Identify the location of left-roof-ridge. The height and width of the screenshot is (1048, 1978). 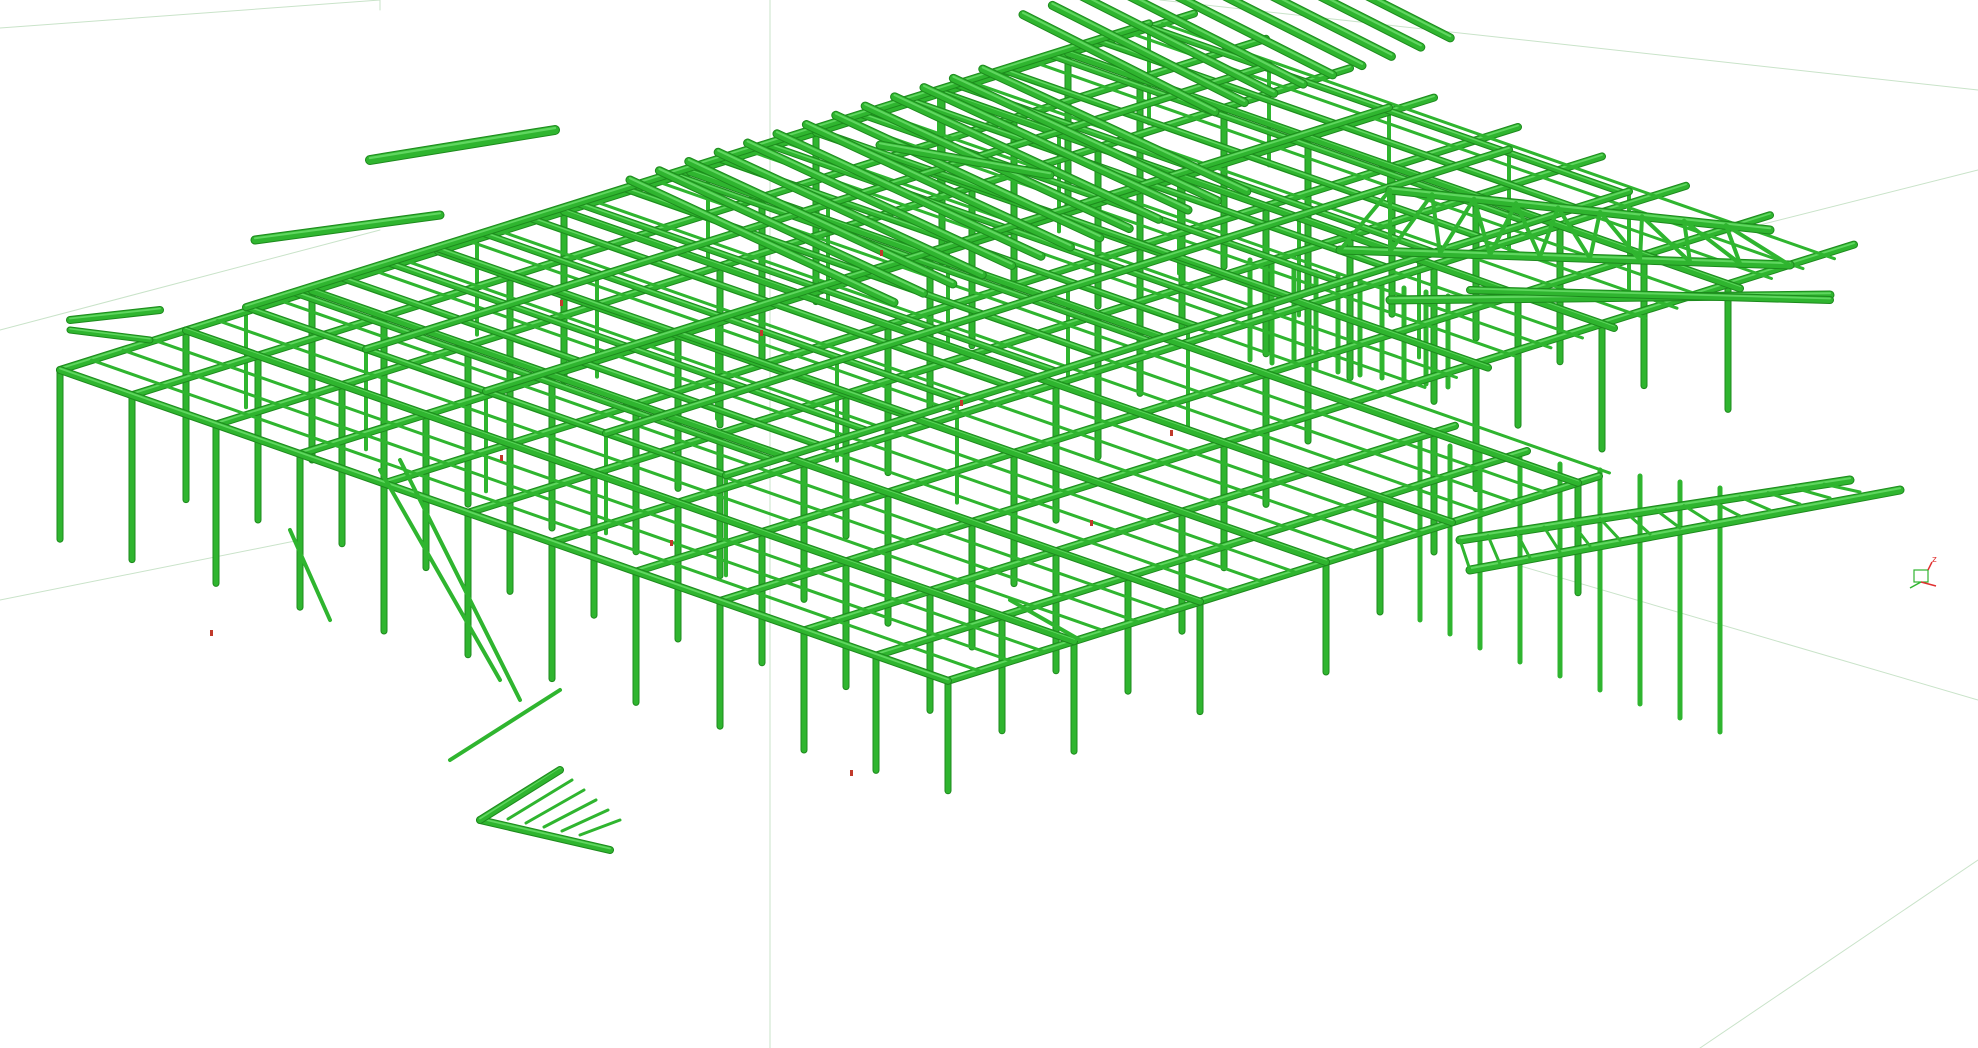
(462, 145).